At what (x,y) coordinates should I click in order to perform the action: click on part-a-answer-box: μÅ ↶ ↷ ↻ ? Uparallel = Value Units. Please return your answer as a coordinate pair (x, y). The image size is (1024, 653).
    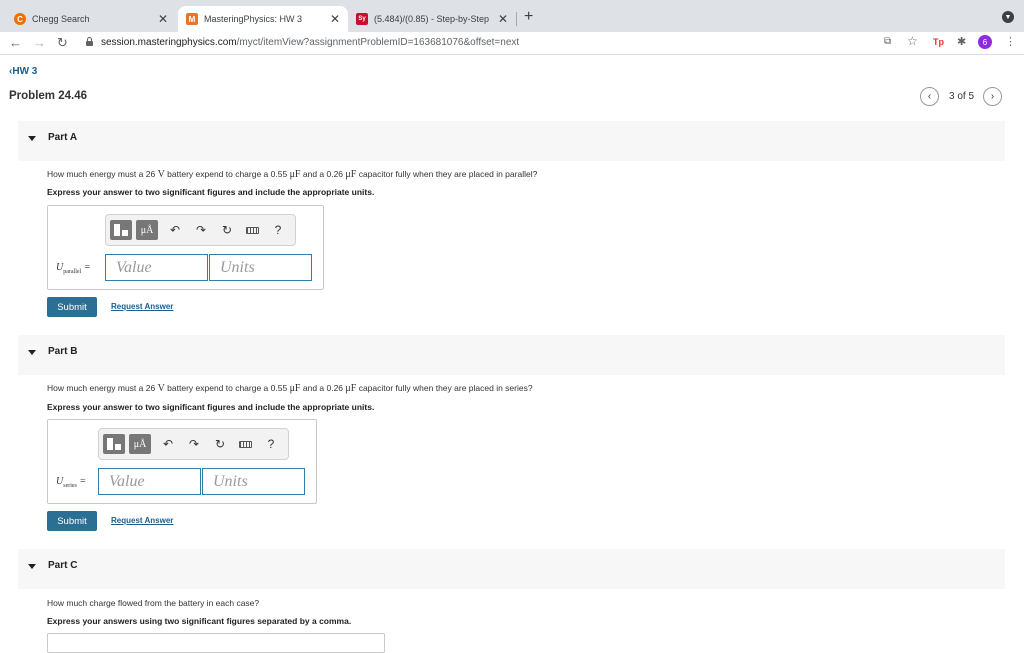
    Looking at the image, I should click on (185, 247).